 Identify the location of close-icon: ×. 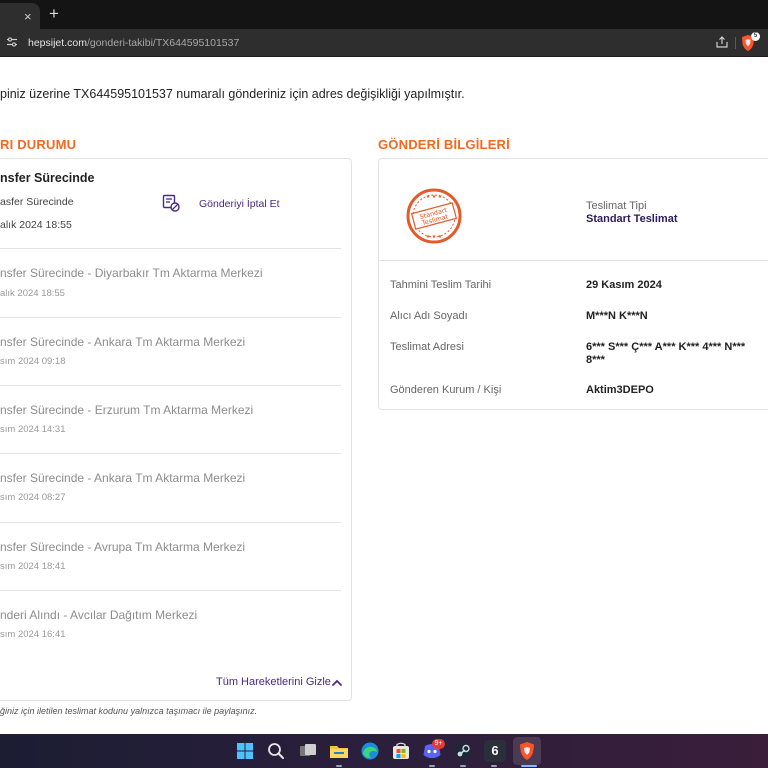
(28, 17).